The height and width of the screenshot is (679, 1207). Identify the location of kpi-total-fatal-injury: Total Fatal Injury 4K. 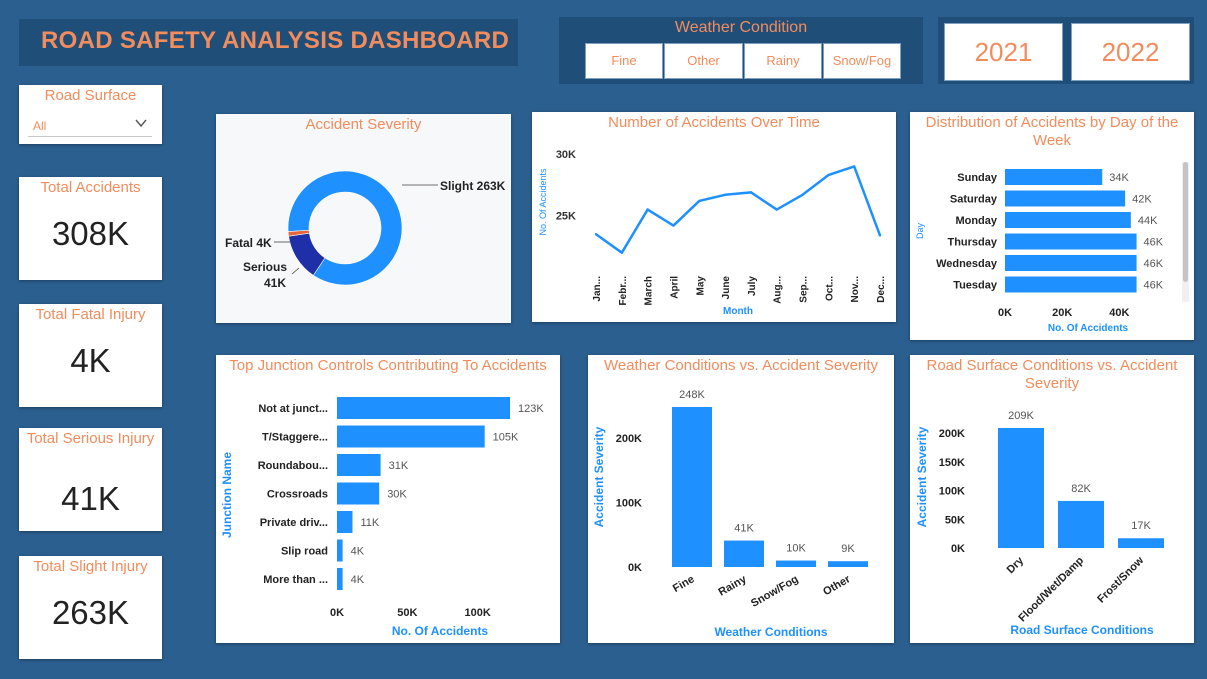
(90, 355).